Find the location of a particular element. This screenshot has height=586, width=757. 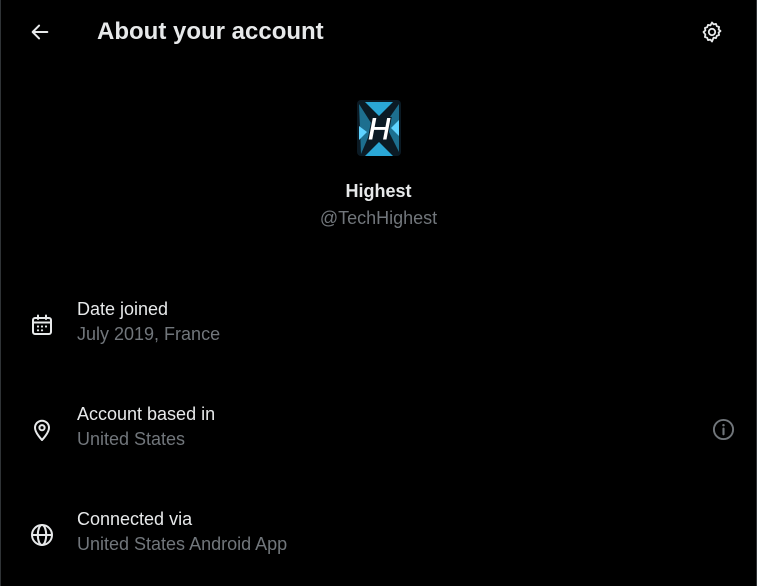

connected-via-row: Connected via United States Android App is located at coordinates (378, 536).